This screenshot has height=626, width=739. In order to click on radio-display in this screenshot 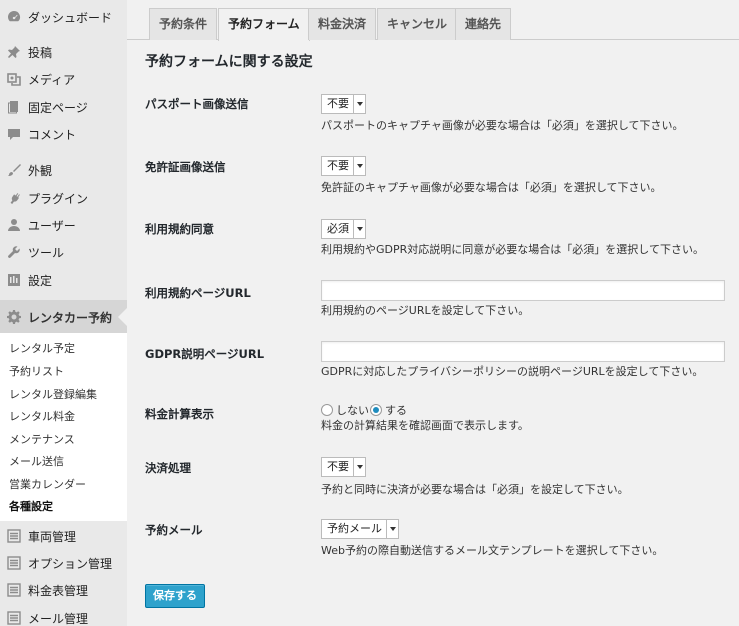, I will do `click(376, 410)`.